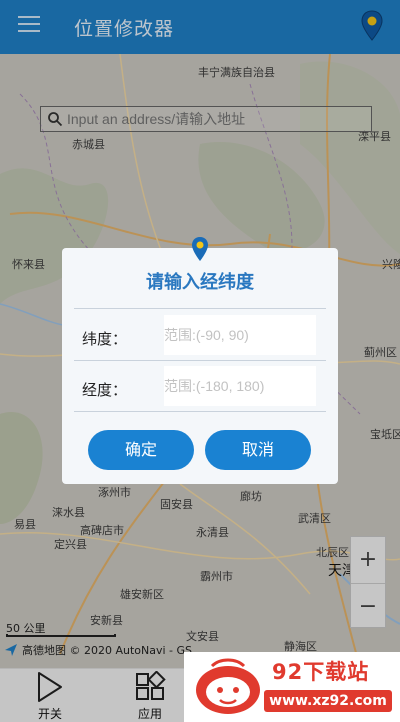 The height and width of the screenshot is (722, 400). I want to click on watermark: 92下载站 www.xz92.com, so click(292, 687).